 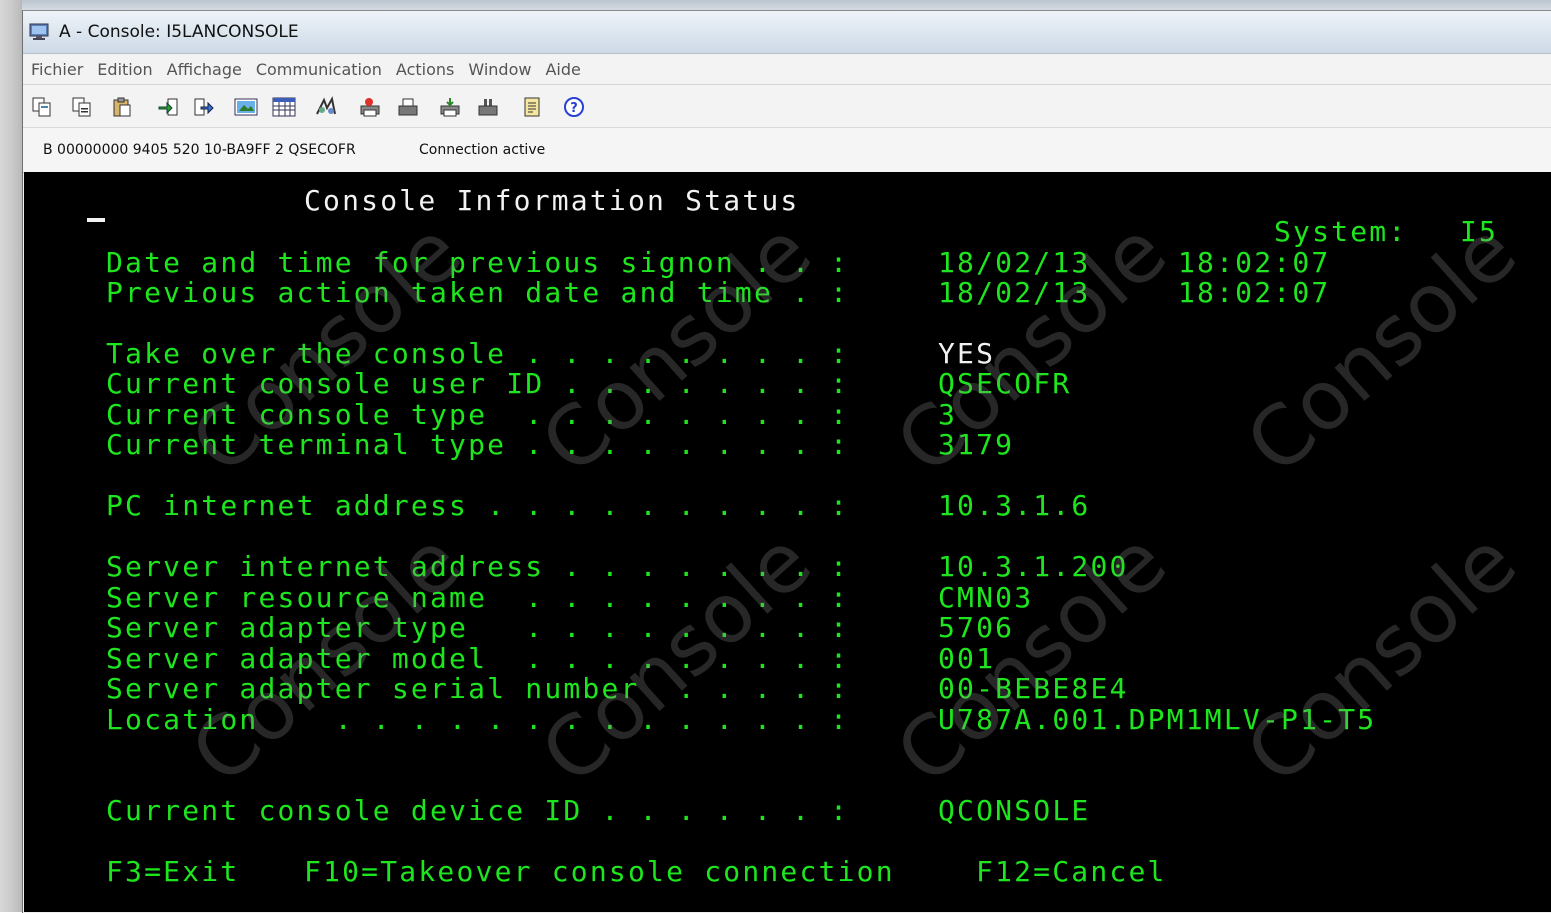 I want to click on watermark: Console, so click(x=1382, y=658).